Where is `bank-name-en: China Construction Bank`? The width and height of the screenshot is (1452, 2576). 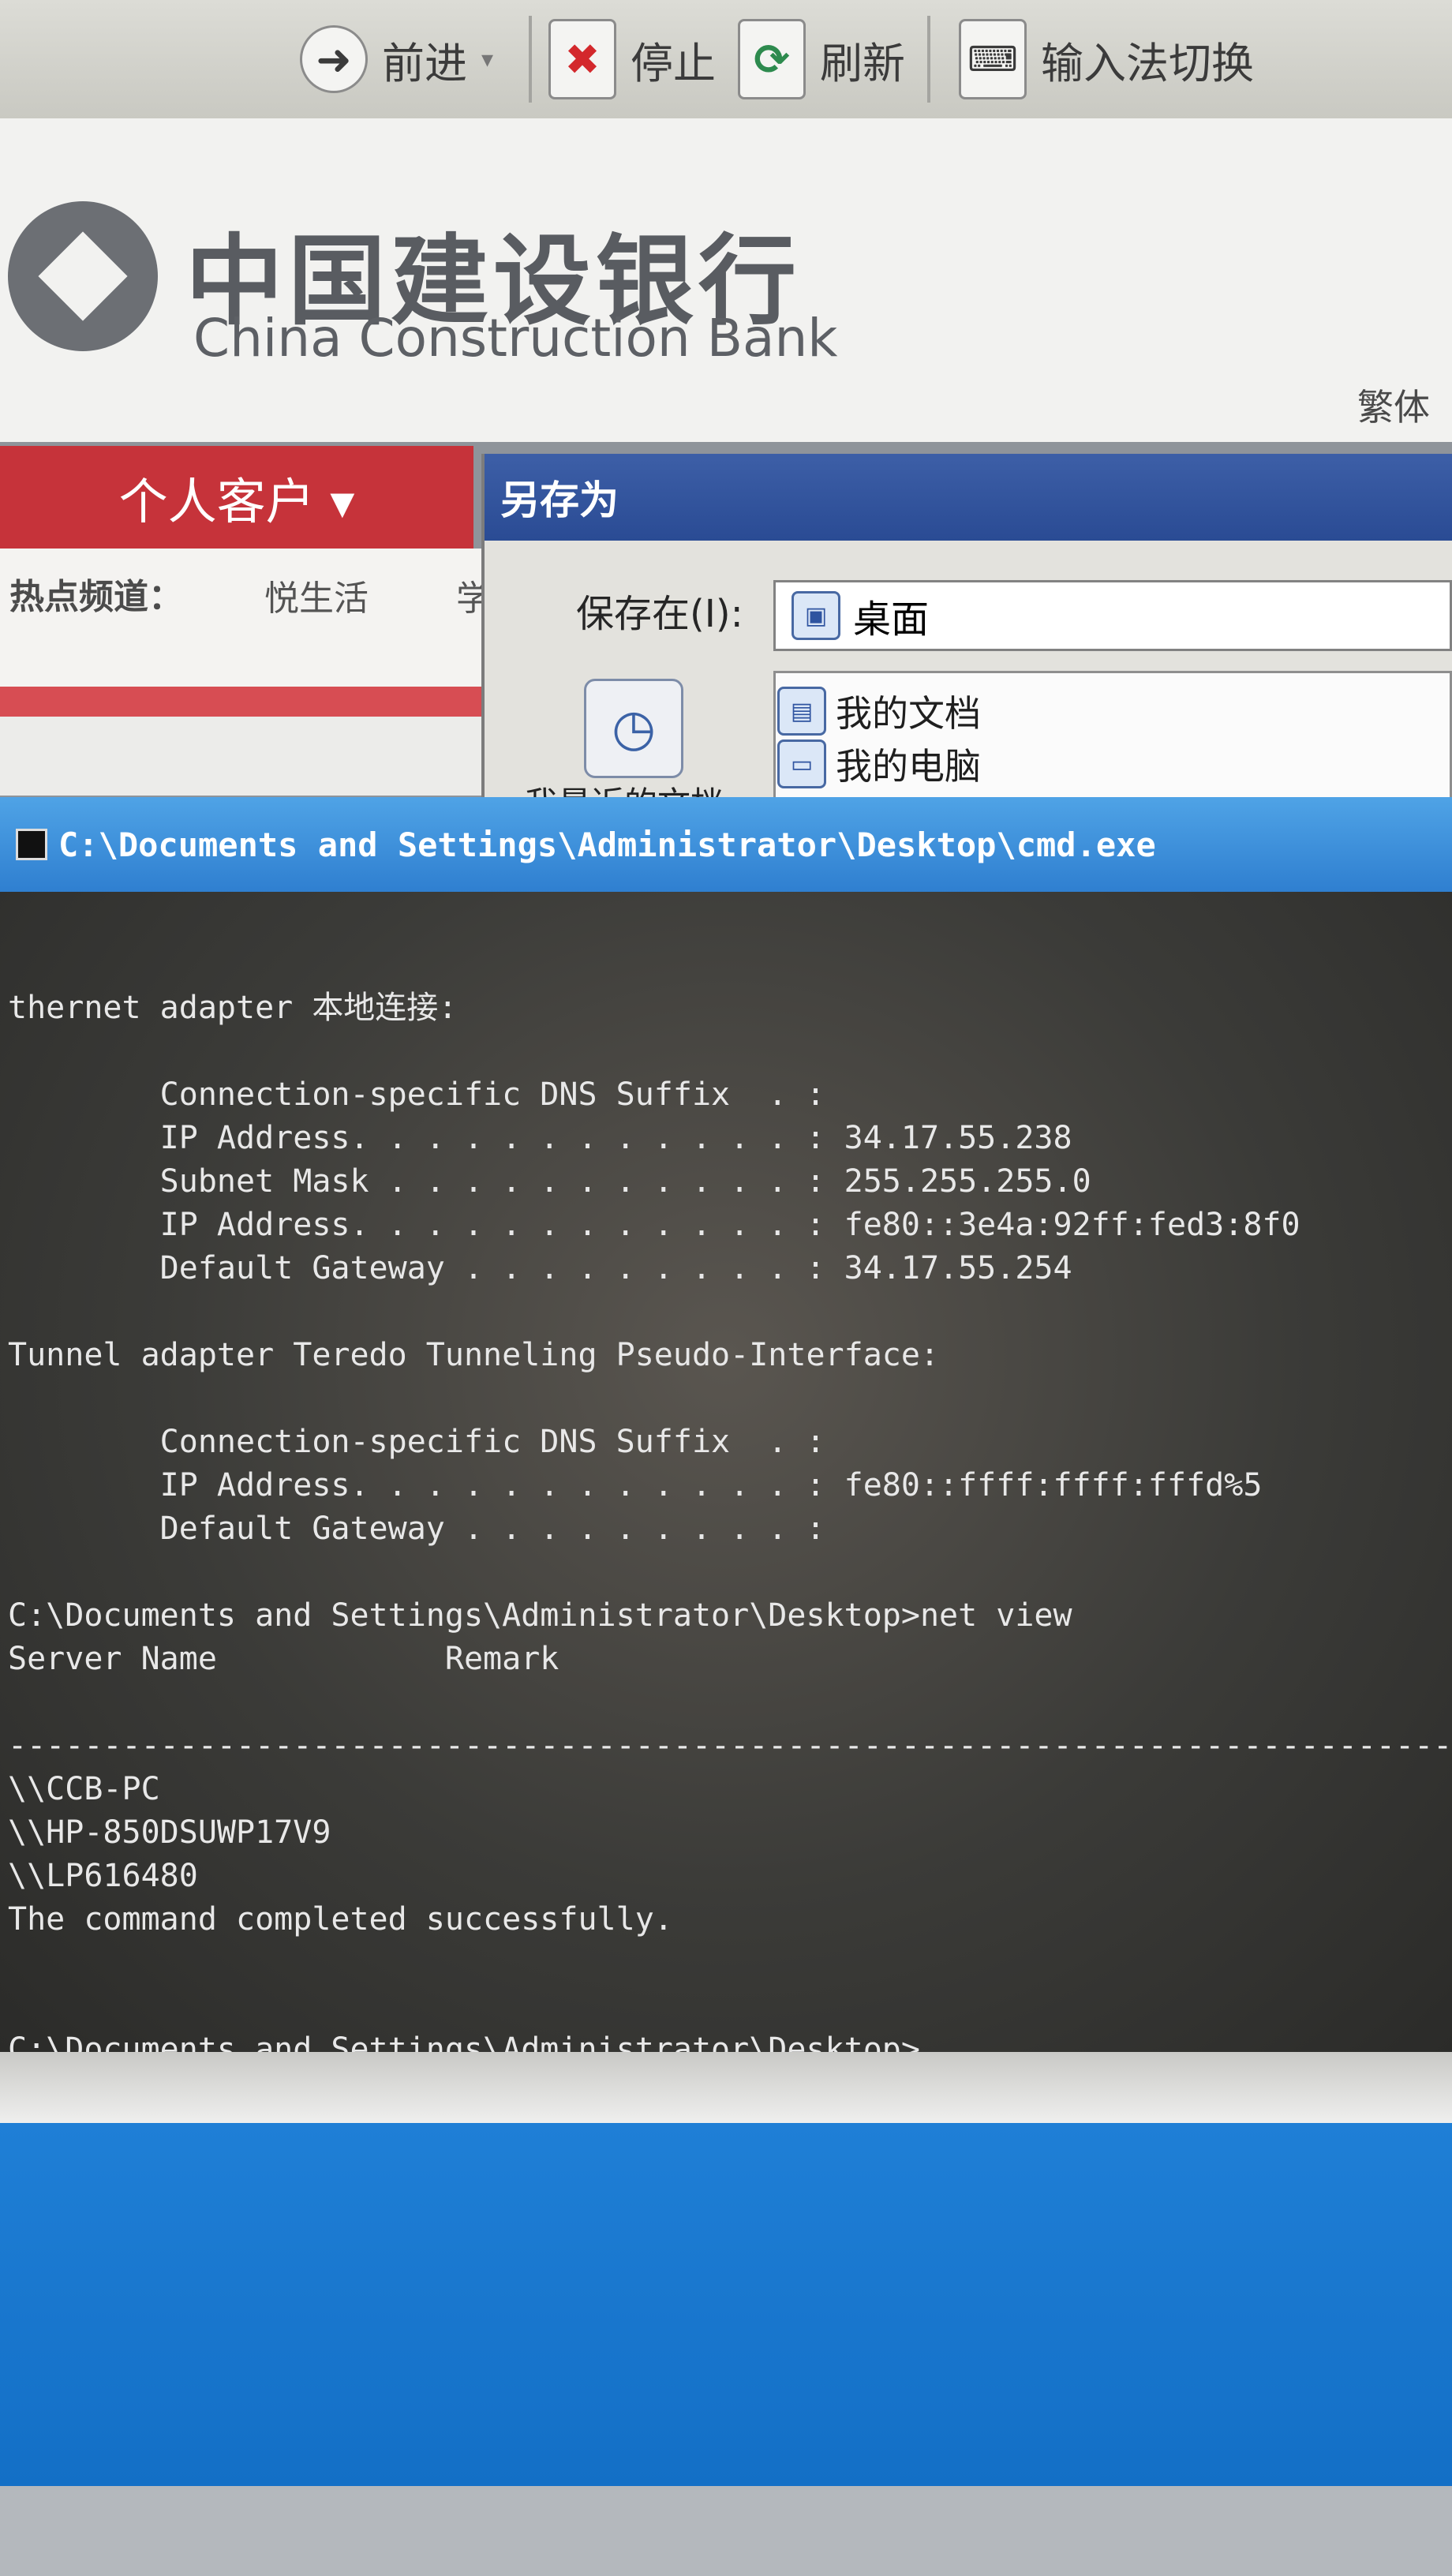 bank-name-en: China Construction Bank is located at coordinates (515, 338).